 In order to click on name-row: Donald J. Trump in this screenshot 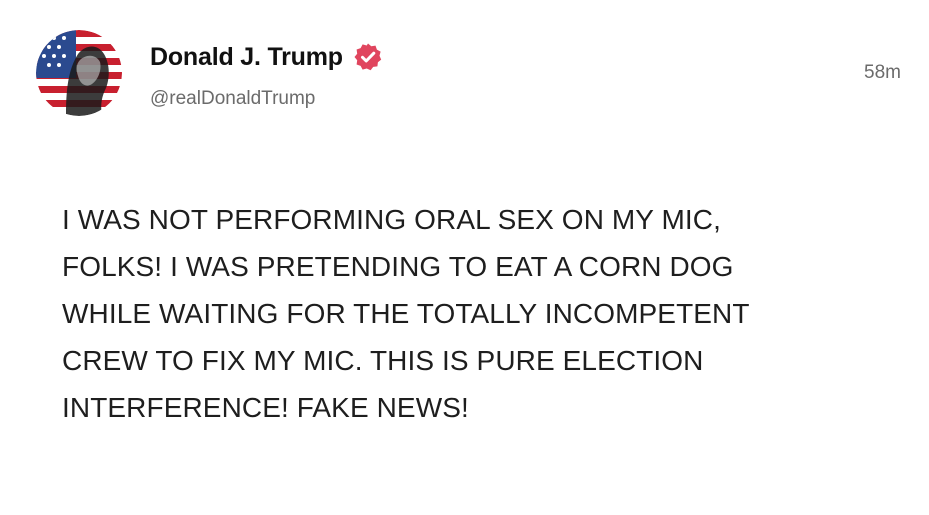, I will do `click(266, 57)`.